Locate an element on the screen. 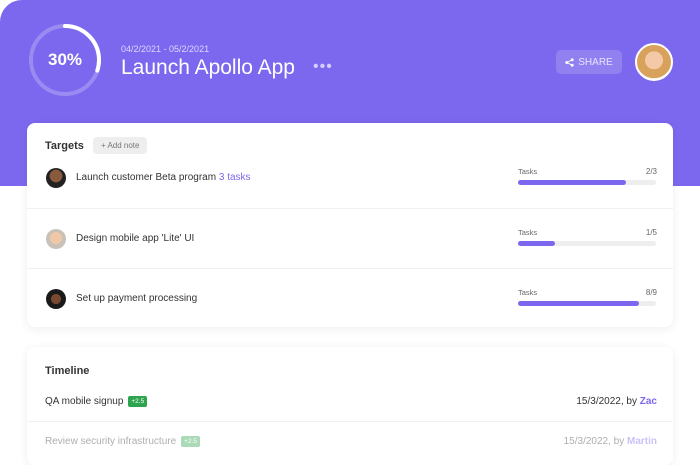 This screenshot has height=465, width=700. share-button: SHARE is located at coordinates (589, 62).